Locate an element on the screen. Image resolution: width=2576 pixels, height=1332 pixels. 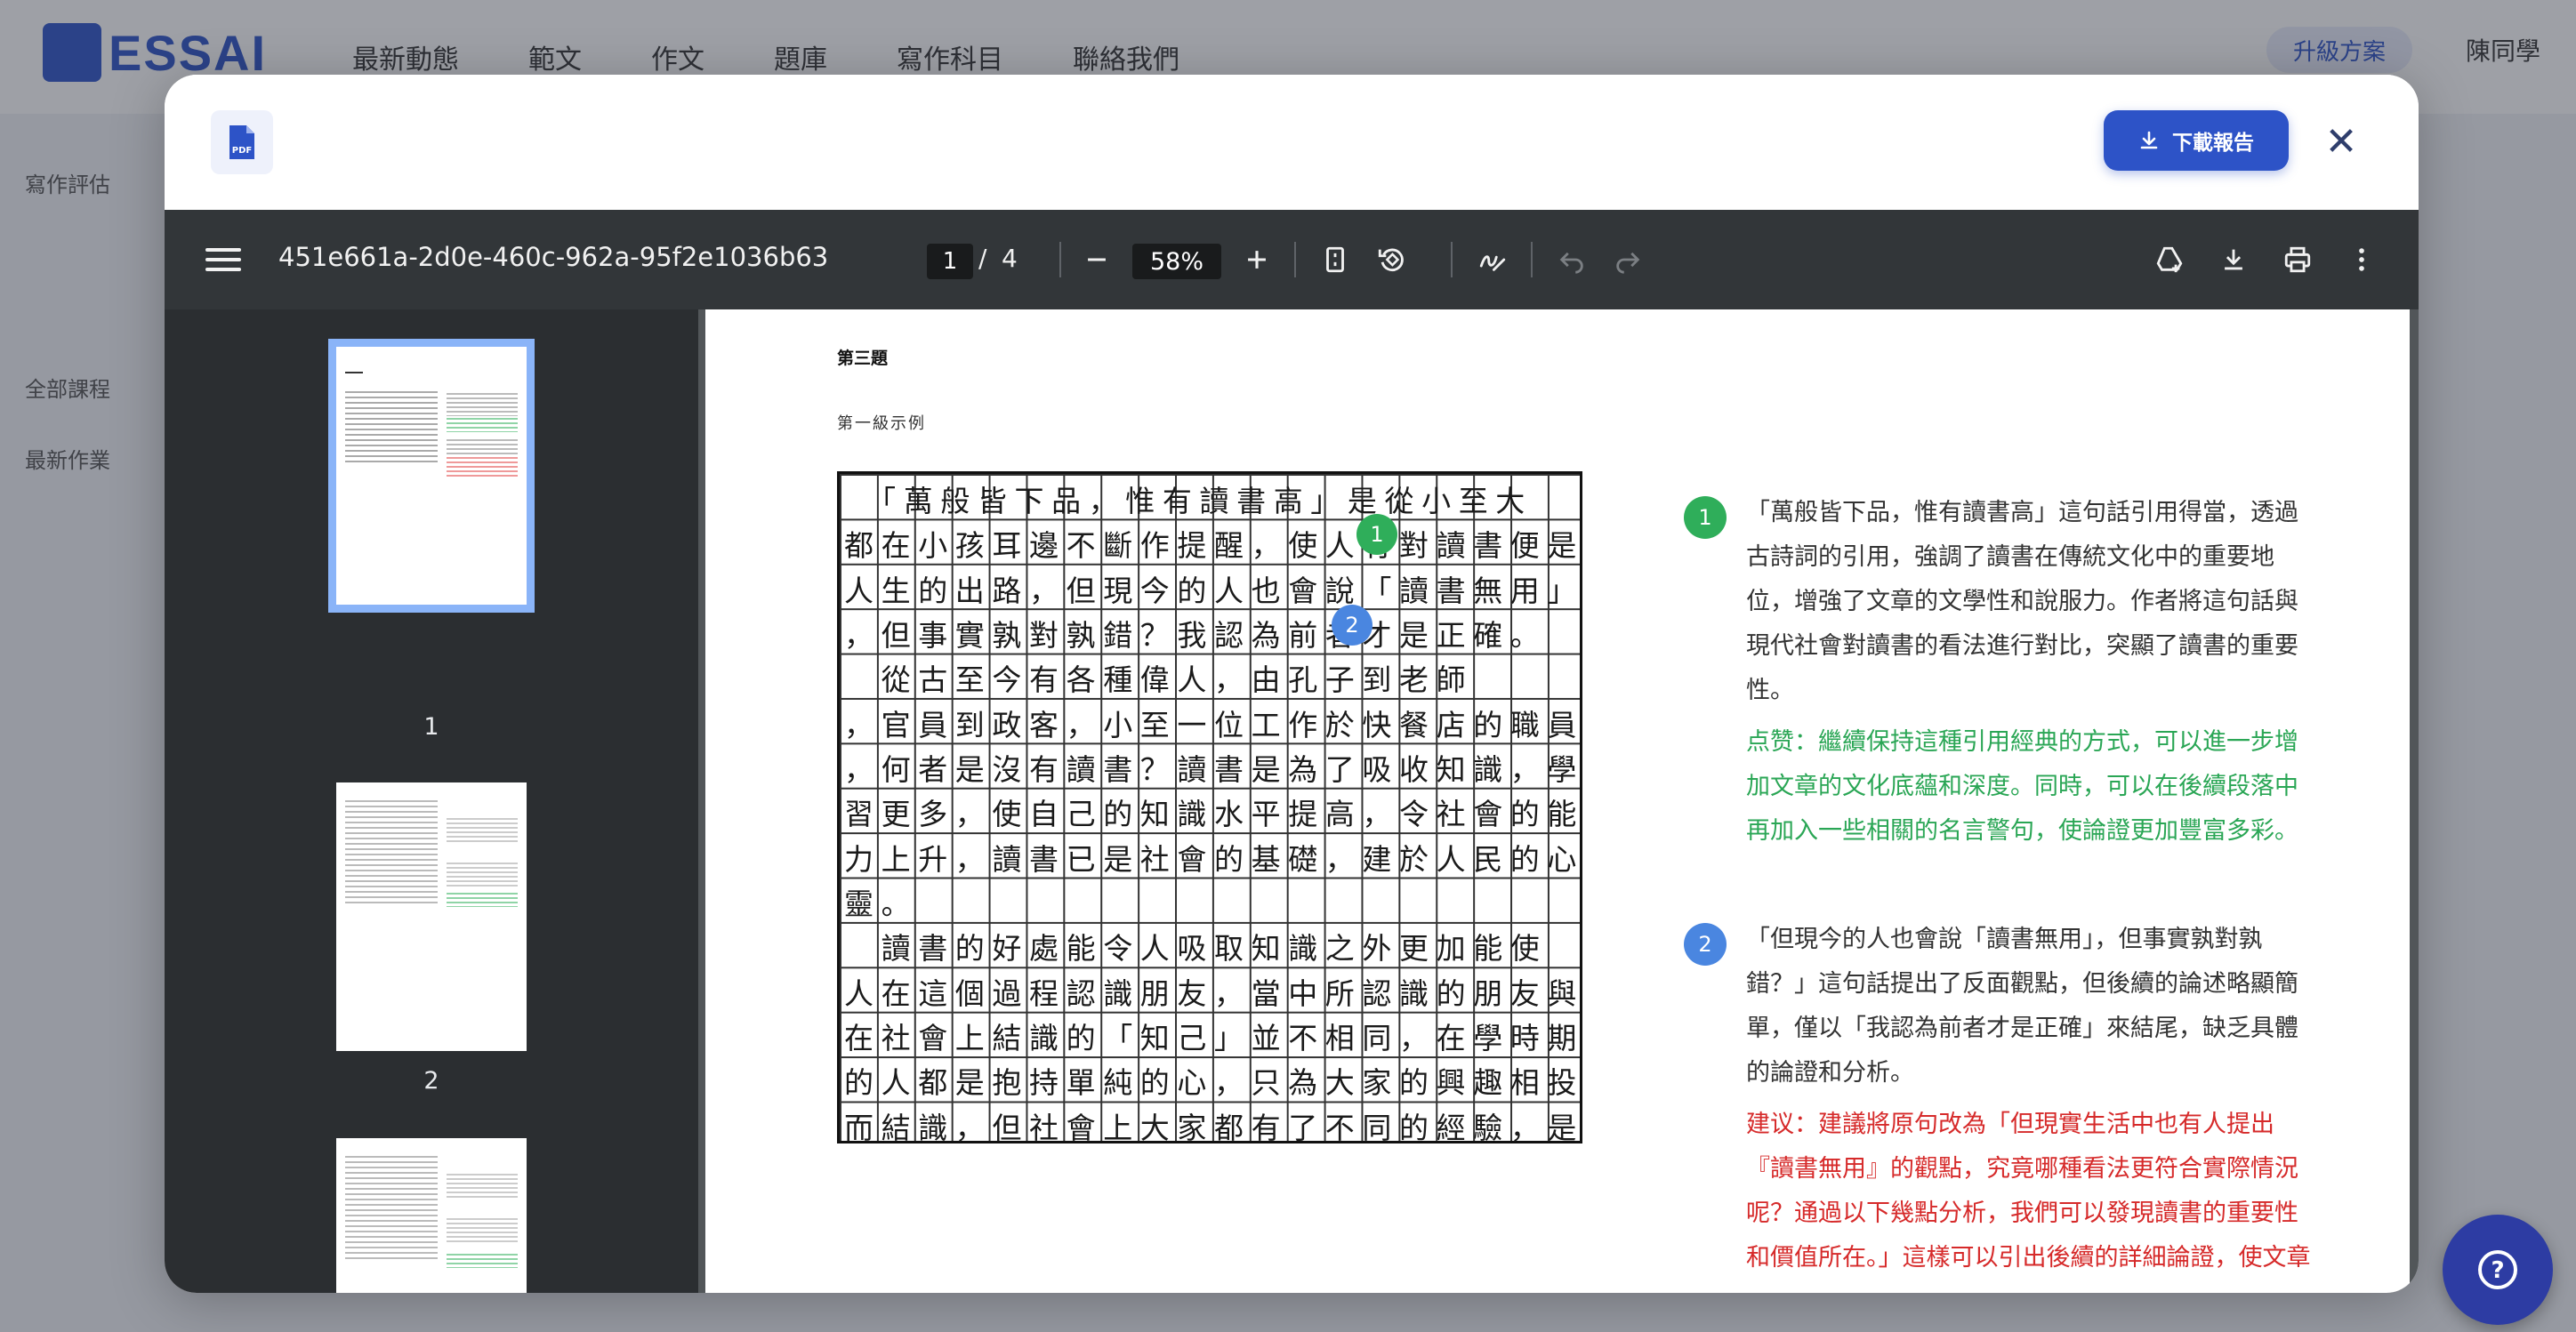
download-report-button: 下載報告 is located at coordinates (2196, 140).